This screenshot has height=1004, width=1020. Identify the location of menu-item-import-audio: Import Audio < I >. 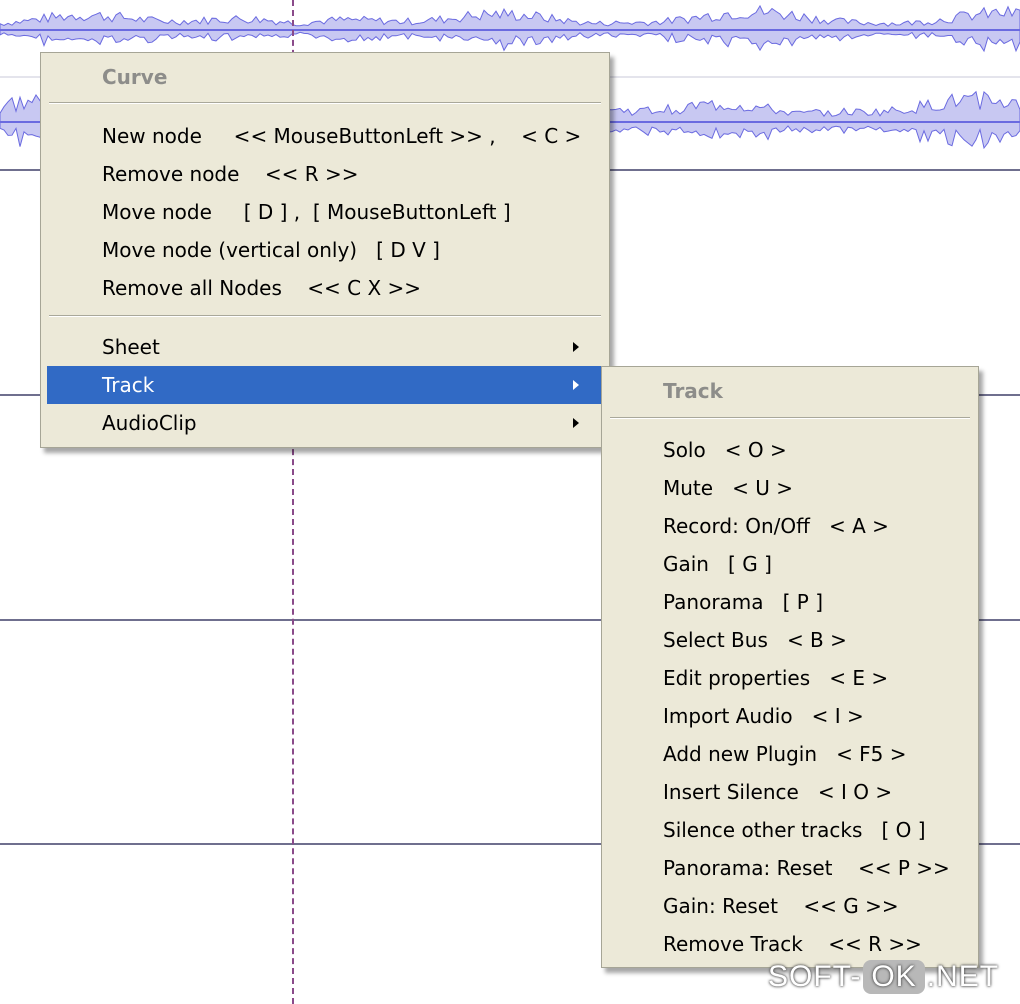
(790, 716).